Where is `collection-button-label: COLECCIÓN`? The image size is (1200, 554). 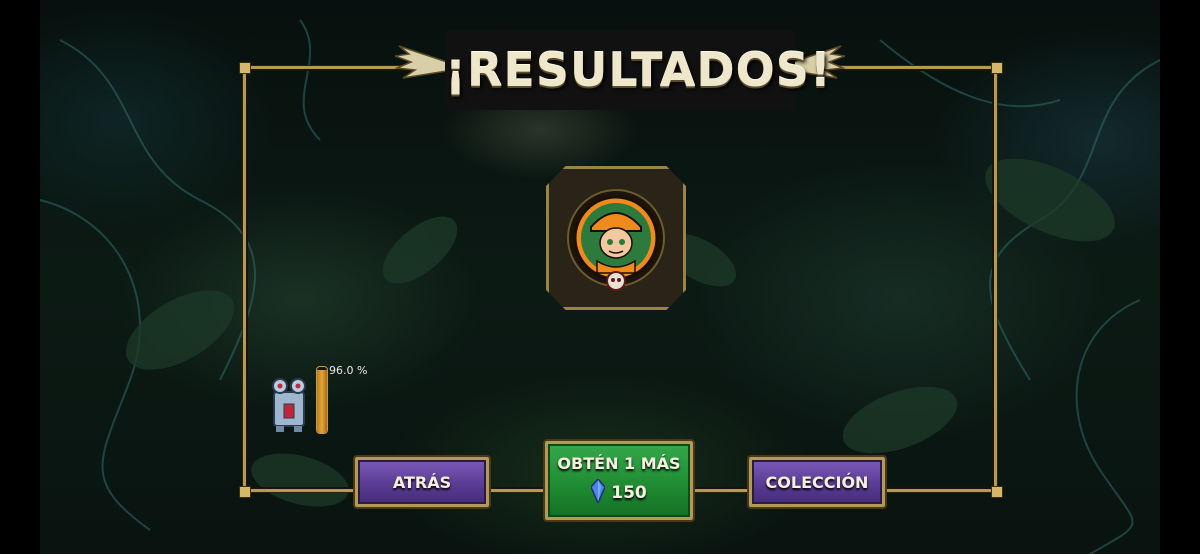
collection-button-label: COLECCIÓN is located at coordinates (817, 482).